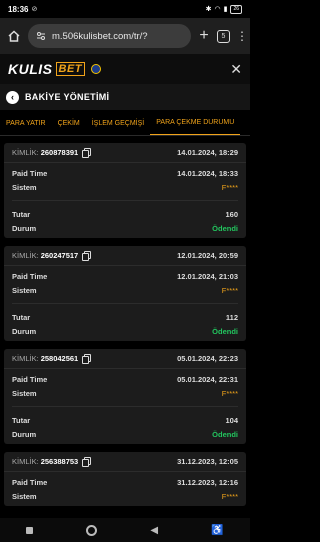 This screenshot has height=542, width=320. Describe the element at coordinates (125, 359) in the screenshot. I see `card-header: KİMLİK: 258042561 05.01.2024, 22:23` at that location.